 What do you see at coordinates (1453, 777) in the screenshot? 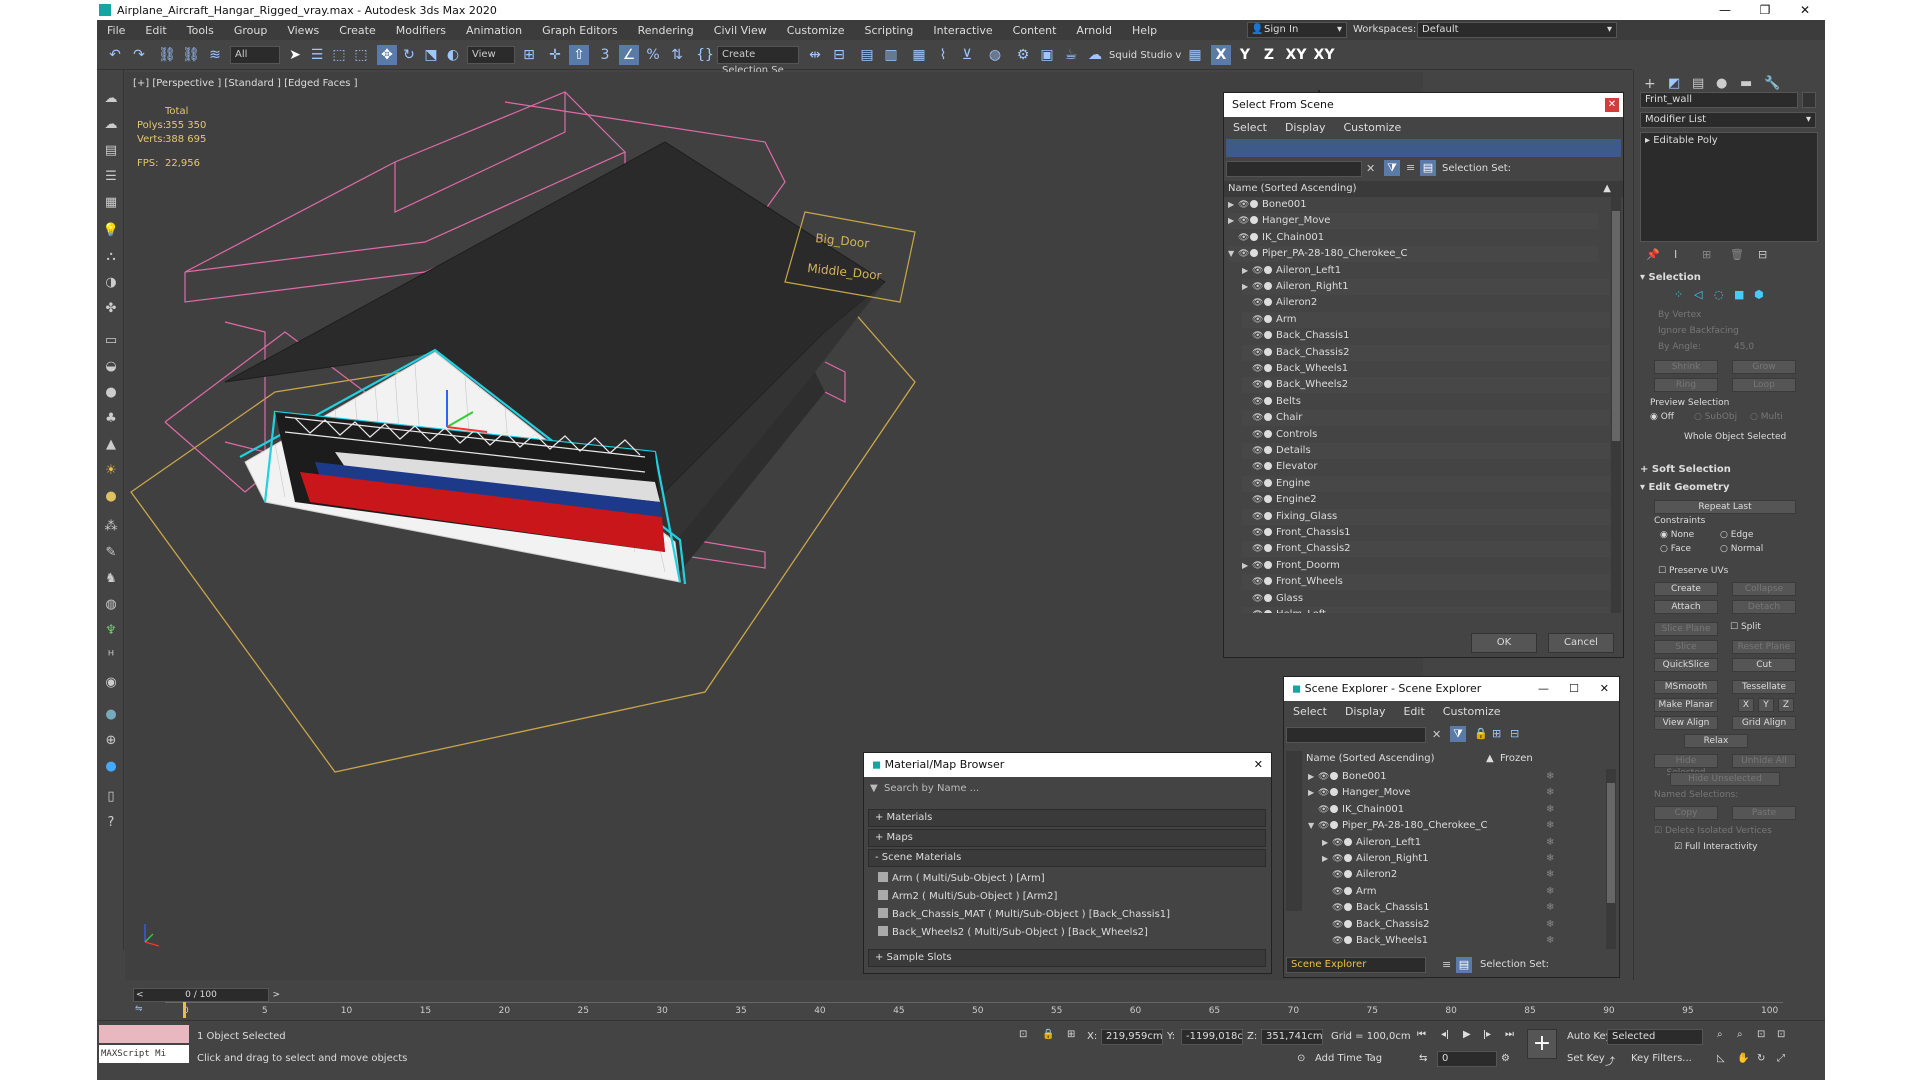
I see `se-tree-row: ▶ 👁 Bone001 ❄` at bounding box center [1453, 777].